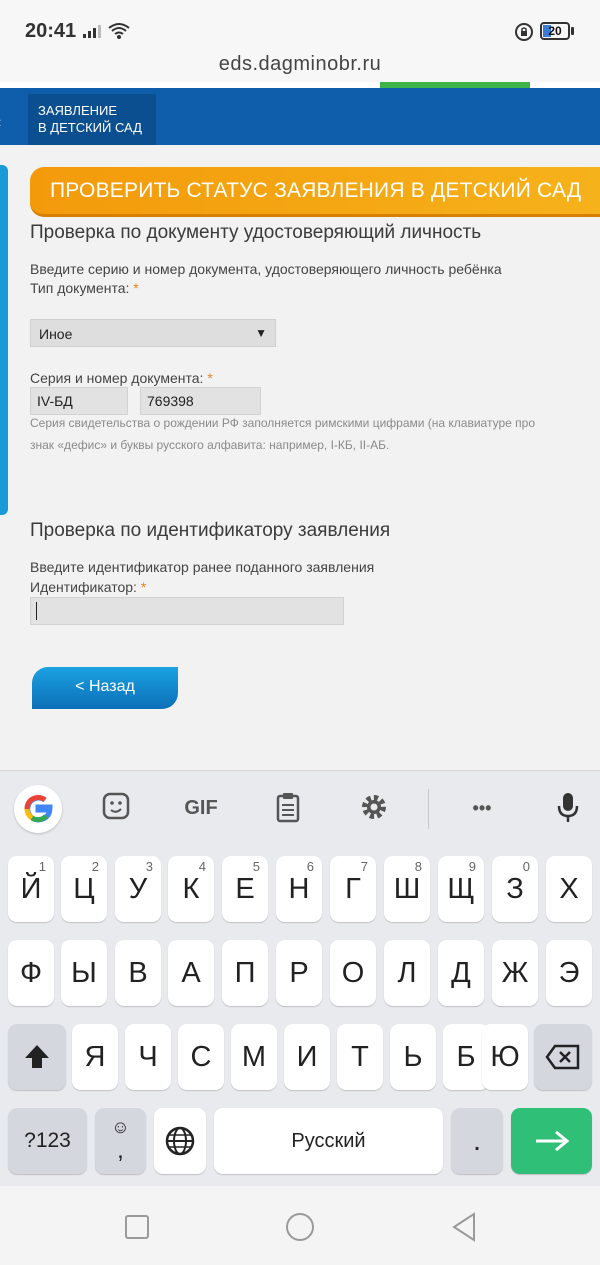  I want to click on series-input: IV-БД, so click(79, 401).